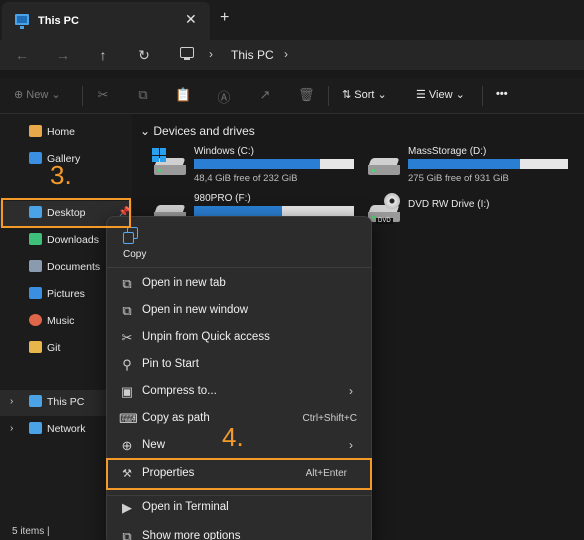  I want to click on copy-icon: ⧉, so click(143, 95).